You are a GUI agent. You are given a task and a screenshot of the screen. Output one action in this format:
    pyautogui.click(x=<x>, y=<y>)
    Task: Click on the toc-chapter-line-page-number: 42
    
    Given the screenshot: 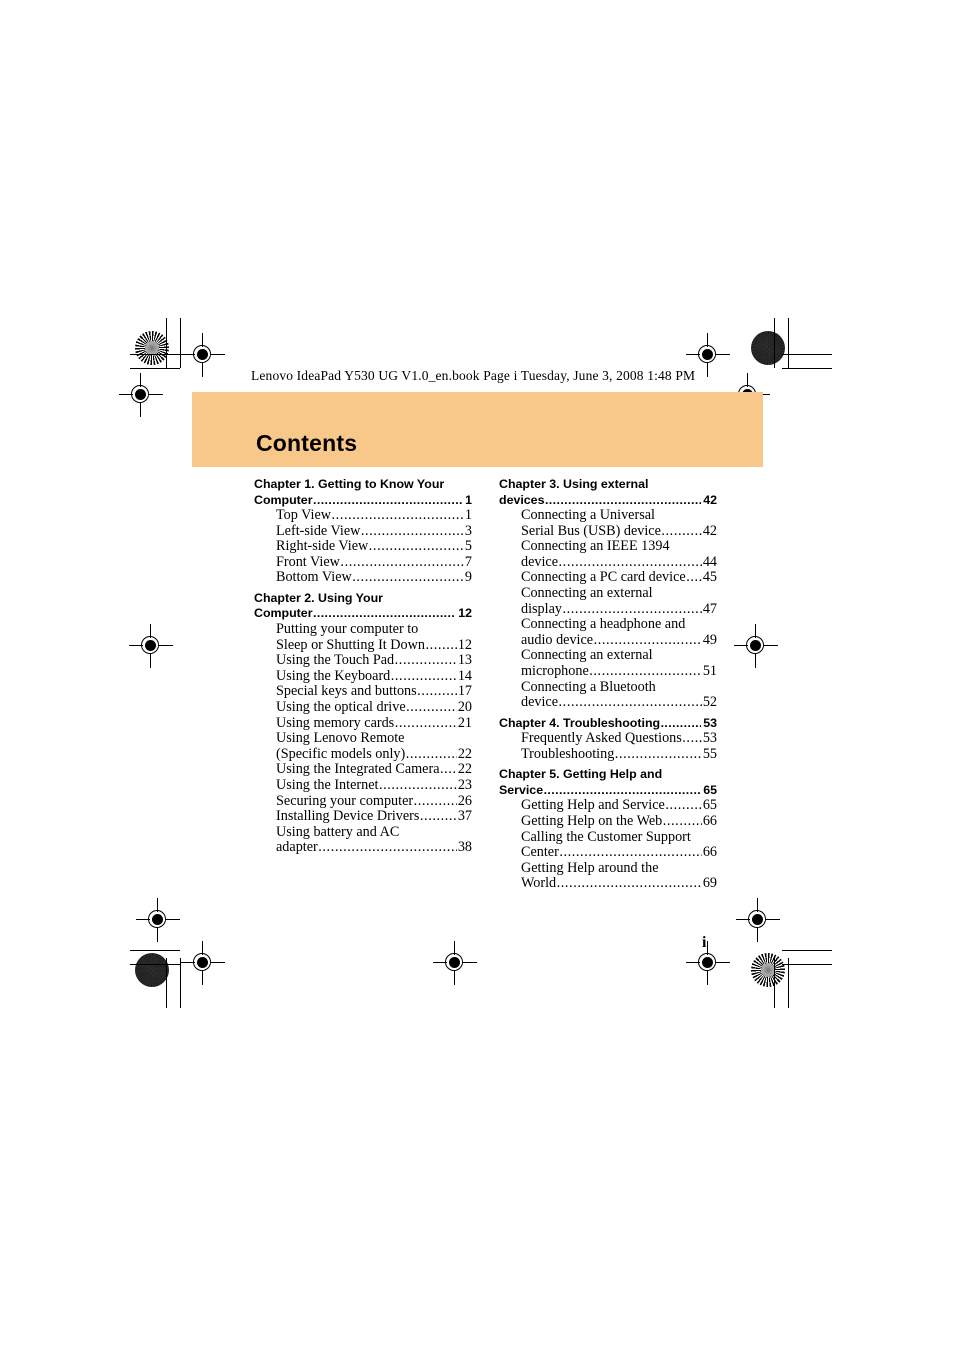 What is the action you would take?
    pyautogui.click(x=710, y=499)
    